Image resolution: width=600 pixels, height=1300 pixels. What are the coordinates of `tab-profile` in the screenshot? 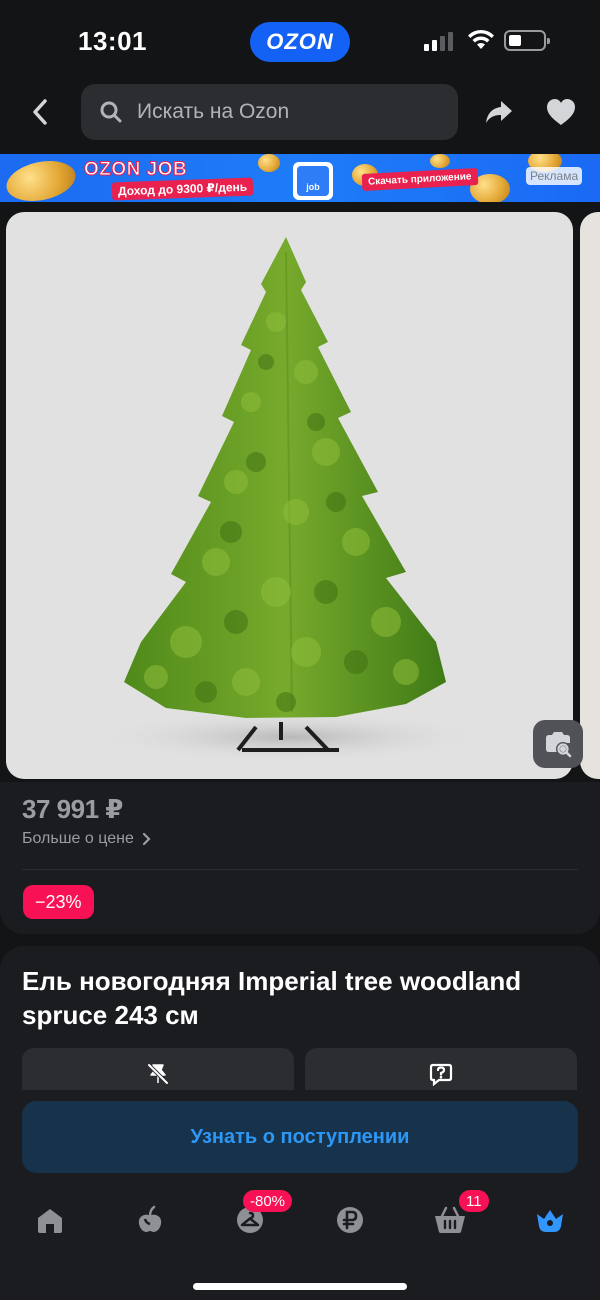 It's located at (550, 1220).